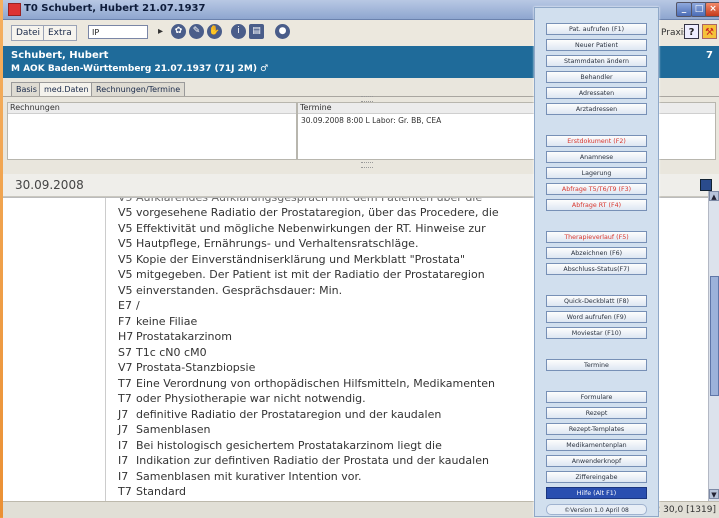  I want to click on sidebar-button-quick-deckblatt-f8: Quick-Deckblatt (F8), so click(596, 301).